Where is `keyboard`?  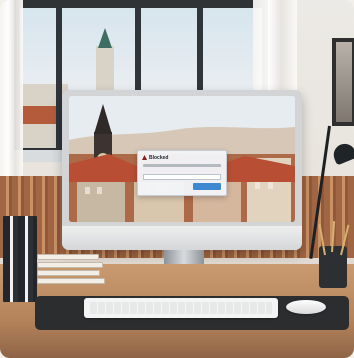 keyboard is located at coordinates (181, 308).